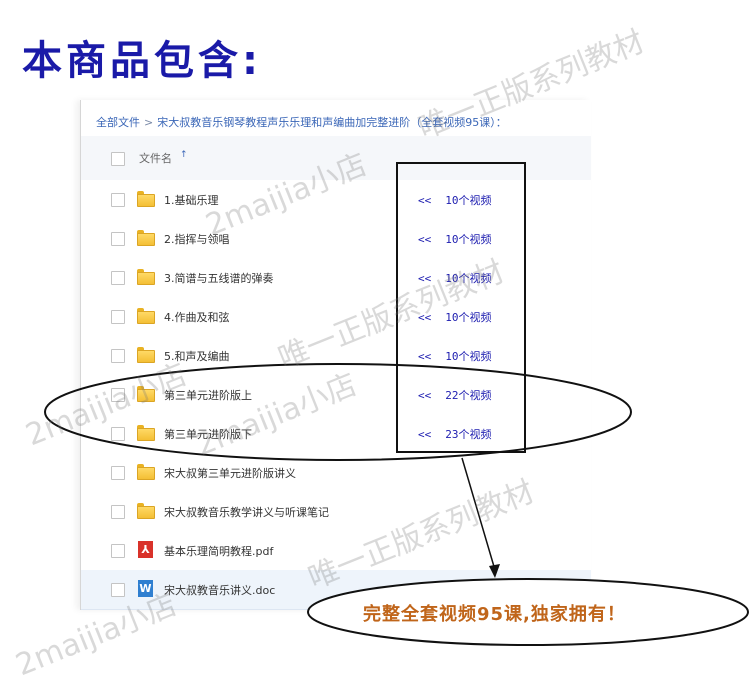 The width and height of the screenshot is (750, 684). What do you see at coordinates (145, 588) in the screenshot?
I see `word-file-icon: W` at bounding box center [145, 588].